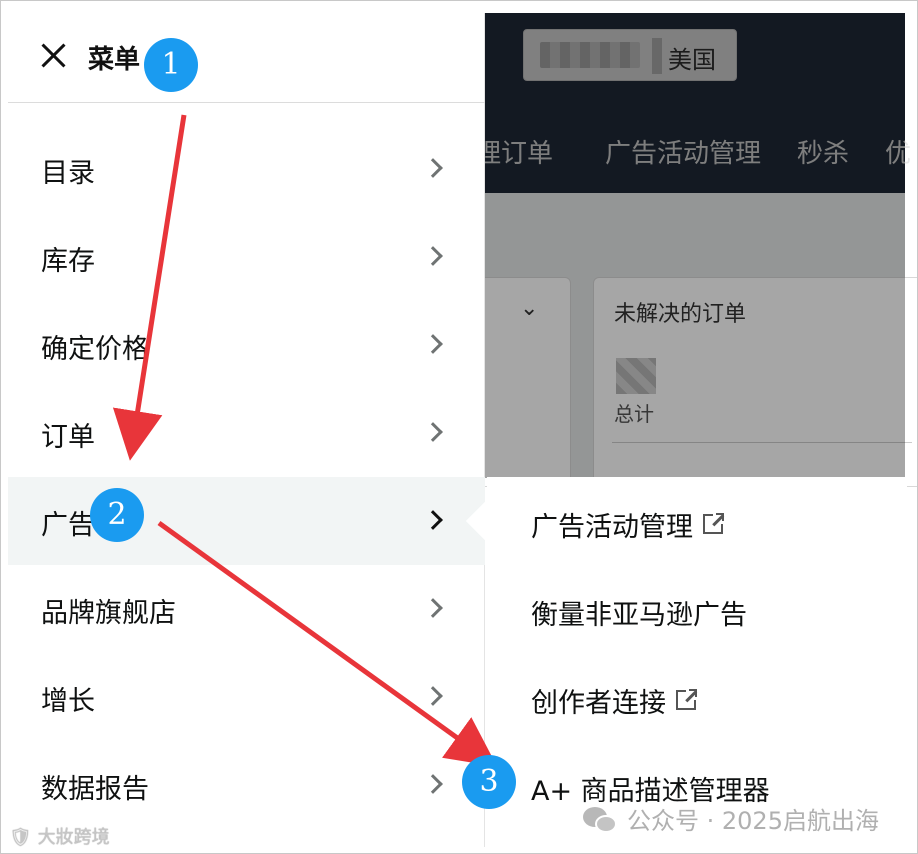  I want to click on menu-item-label: 目录, so click(68, 173).